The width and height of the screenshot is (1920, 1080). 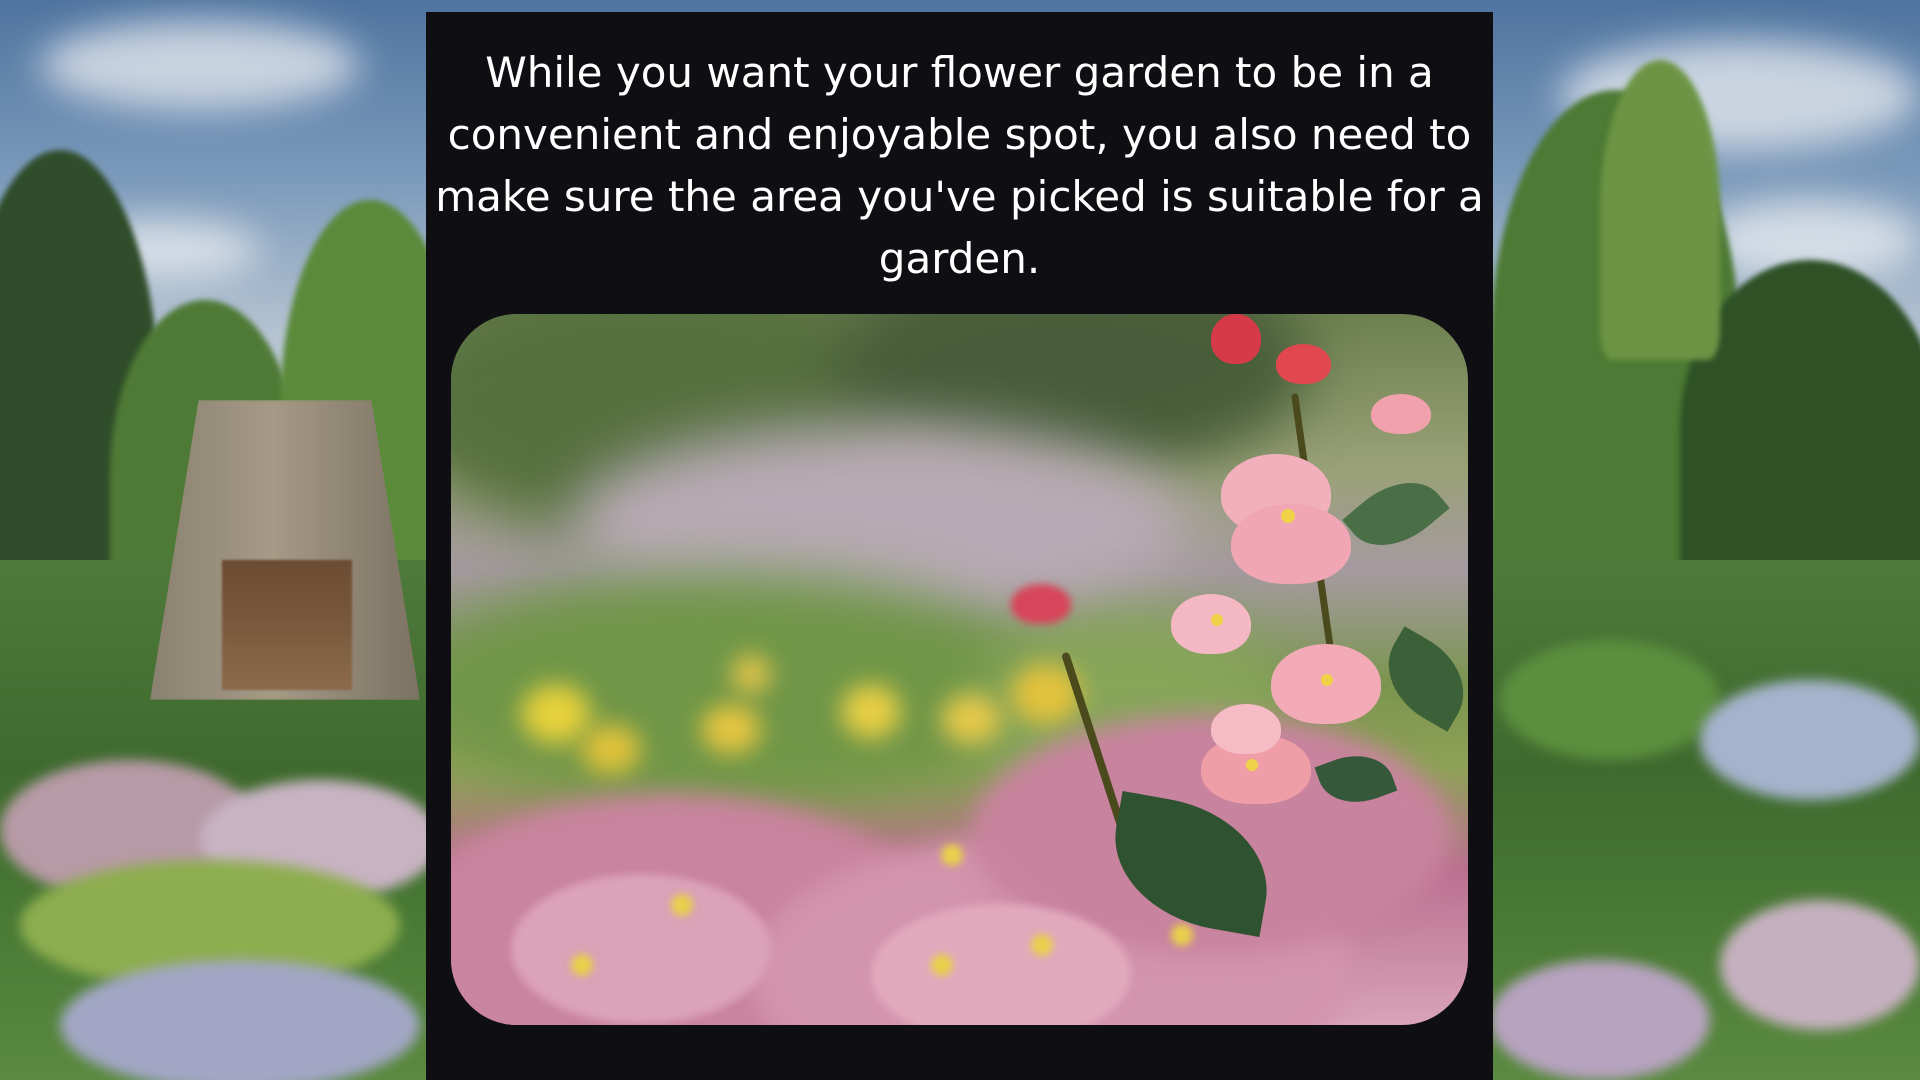 What do you see at coordinates (287, 625) in the screenshot?
I see `shed-opening` at bounding box center [287, 625].